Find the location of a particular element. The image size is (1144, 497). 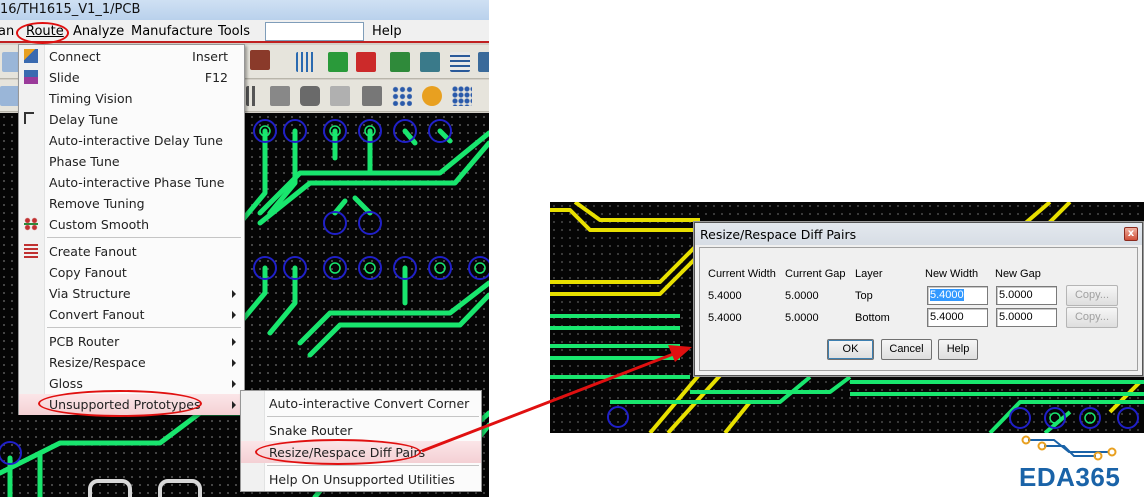

header-new-gap: New Gap is located at coordinates (1018, 274).